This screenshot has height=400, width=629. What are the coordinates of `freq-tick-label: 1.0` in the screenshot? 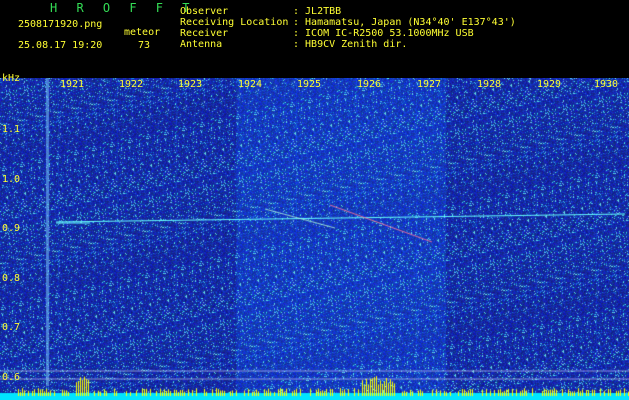 It's located at (11, 179).